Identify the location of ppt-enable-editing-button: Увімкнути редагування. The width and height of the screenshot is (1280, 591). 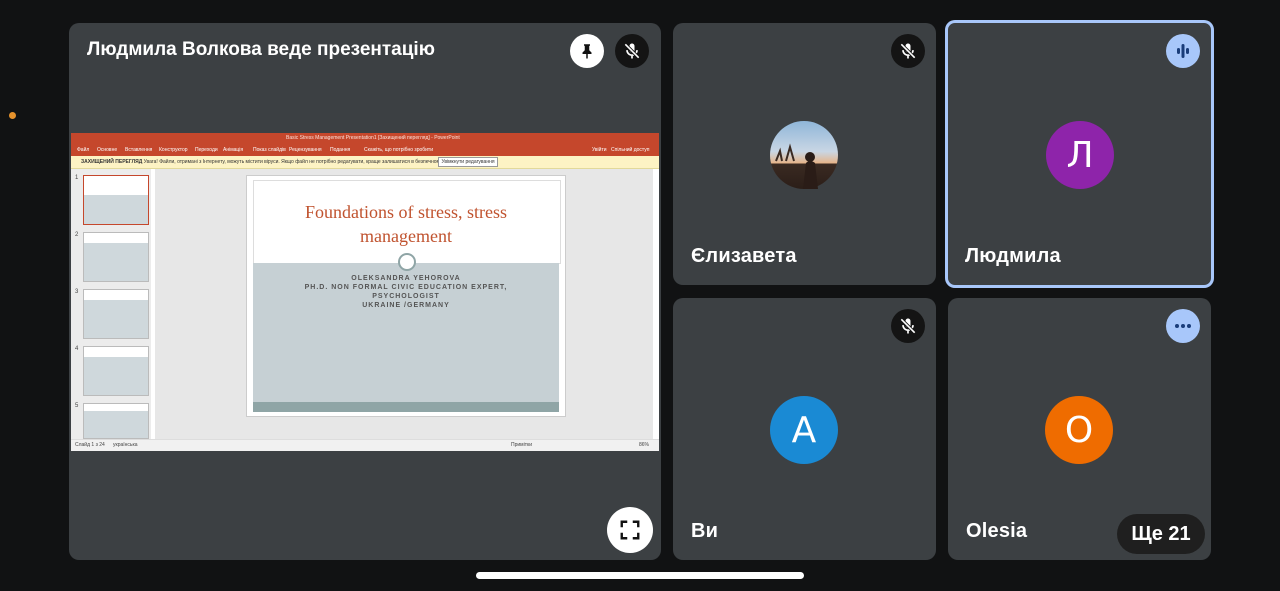
(468, 162).